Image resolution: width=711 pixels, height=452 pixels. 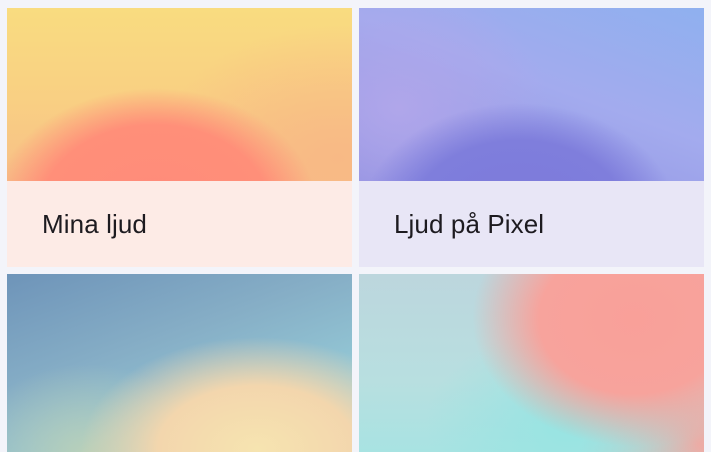 What do you see at coordinates (469, 223) in the screenshot?
I see `card-title: Ljud på Pixel` at bounding box center [469, 223].